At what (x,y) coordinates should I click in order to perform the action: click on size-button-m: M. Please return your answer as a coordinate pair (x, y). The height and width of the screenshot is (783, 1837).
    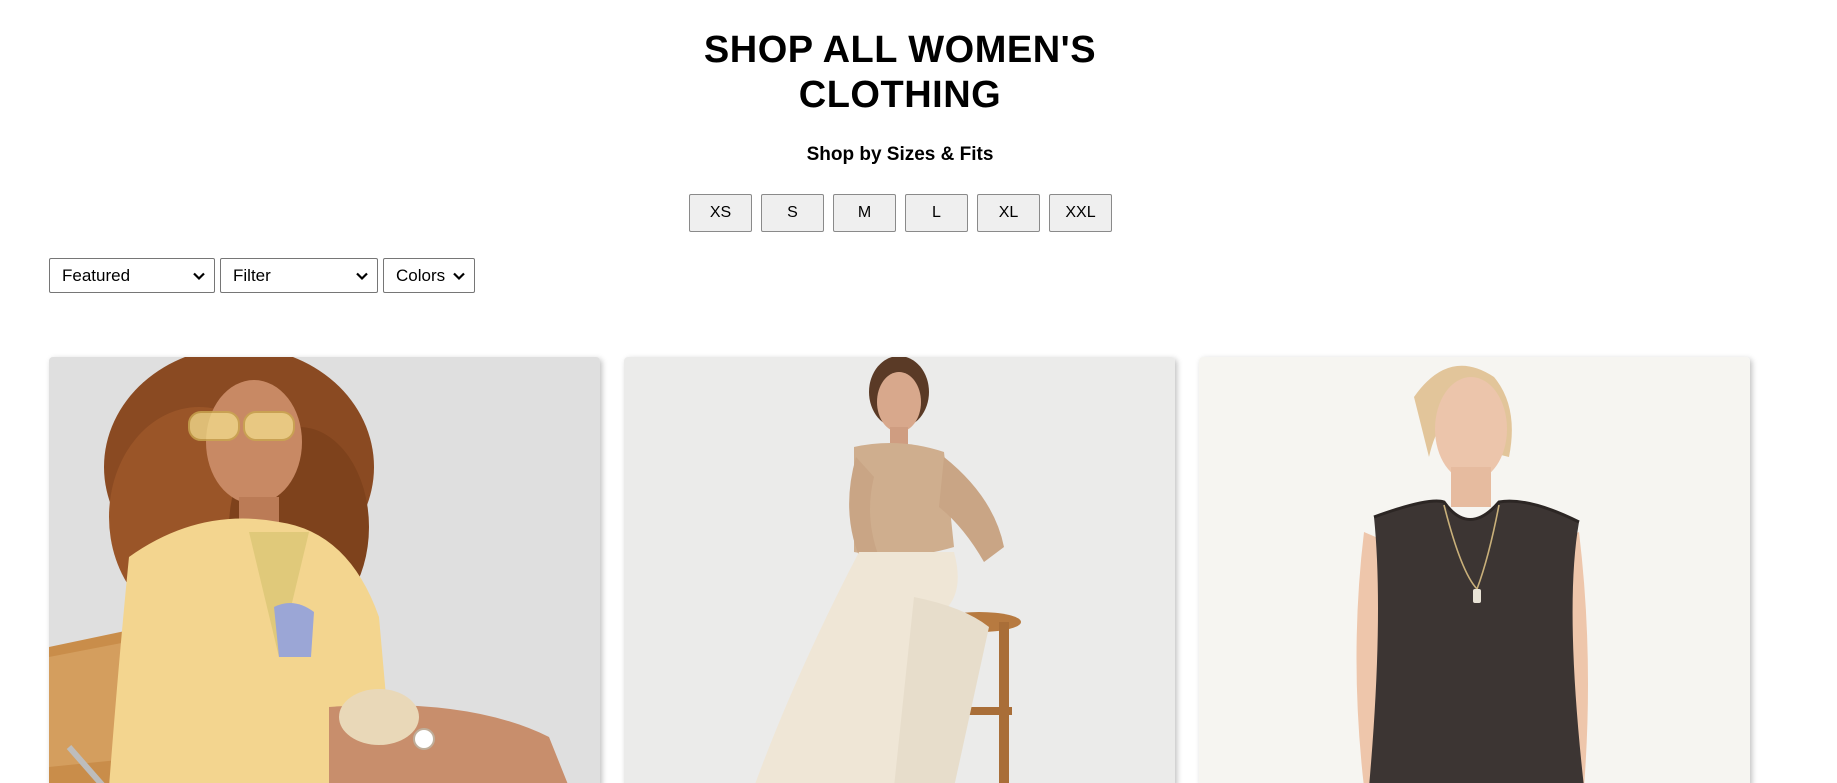
    Looking at the image, I should click on (864, 213).